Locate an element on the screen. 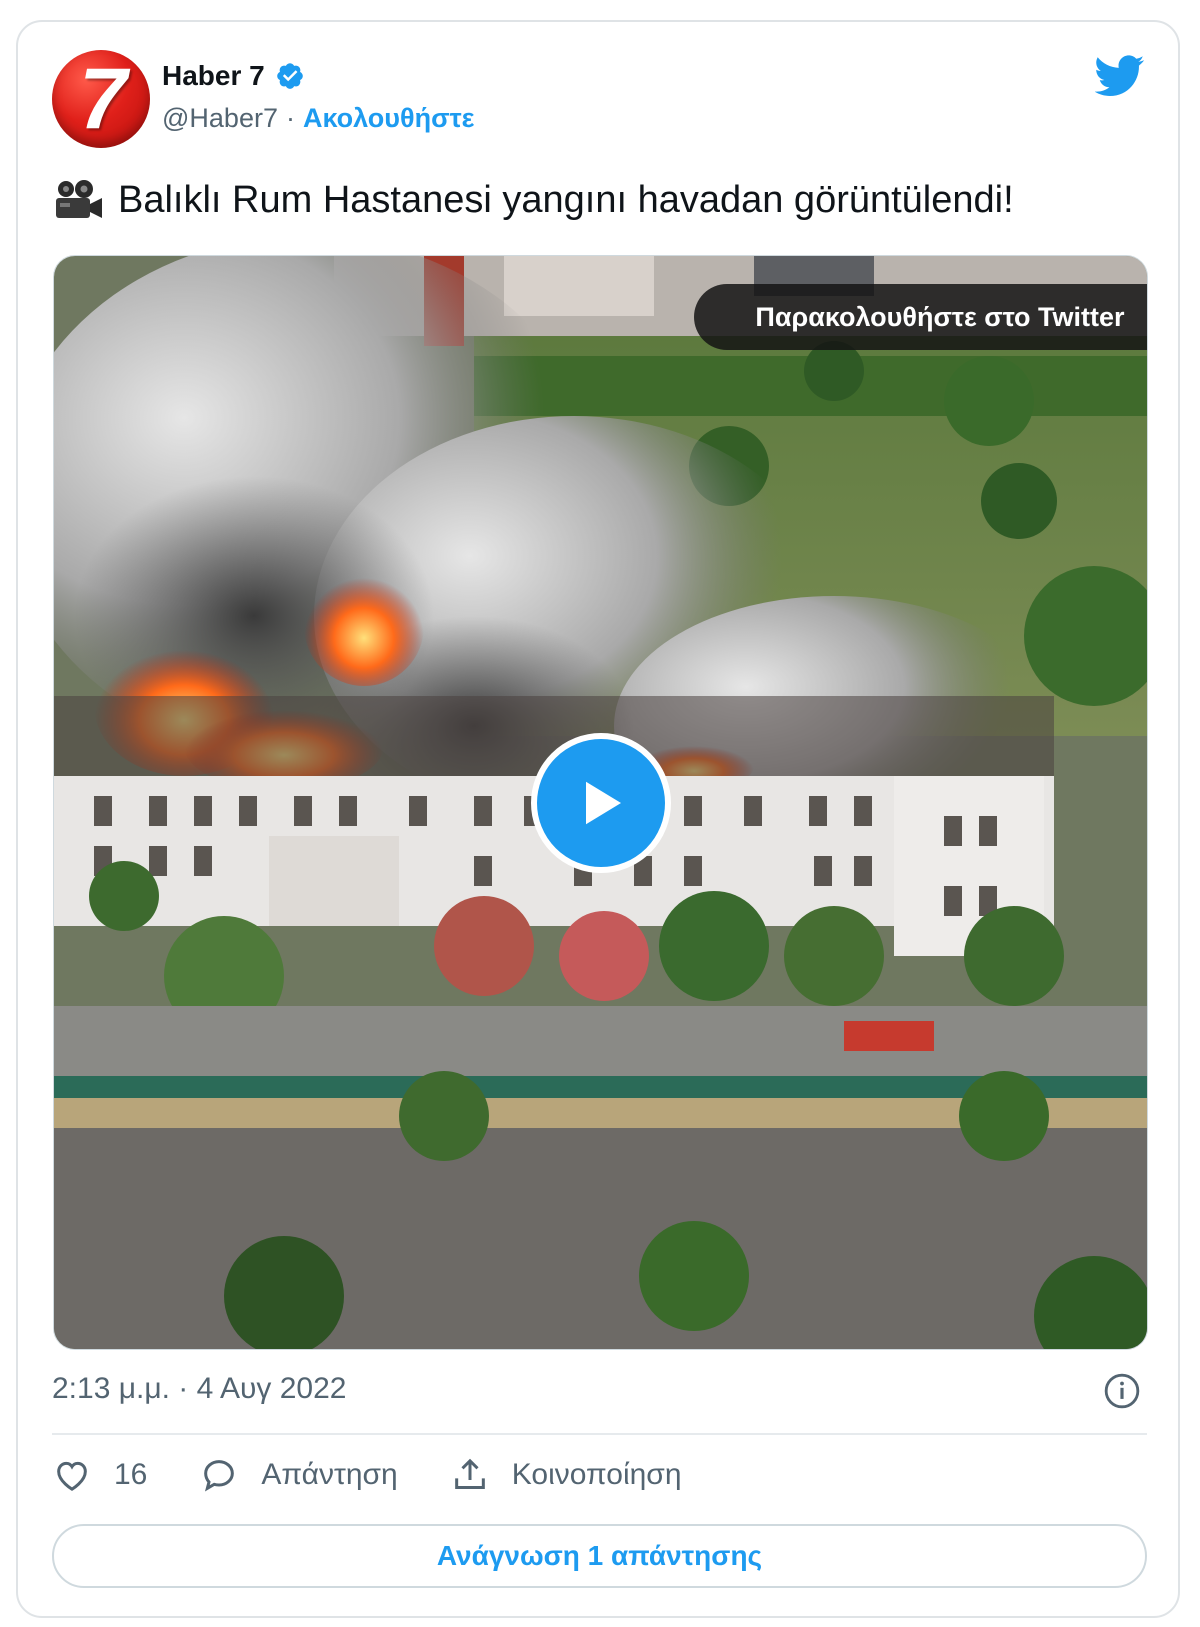 The image size is (1200, 1627). avatar: 7 is located at coordinates (101, 99).